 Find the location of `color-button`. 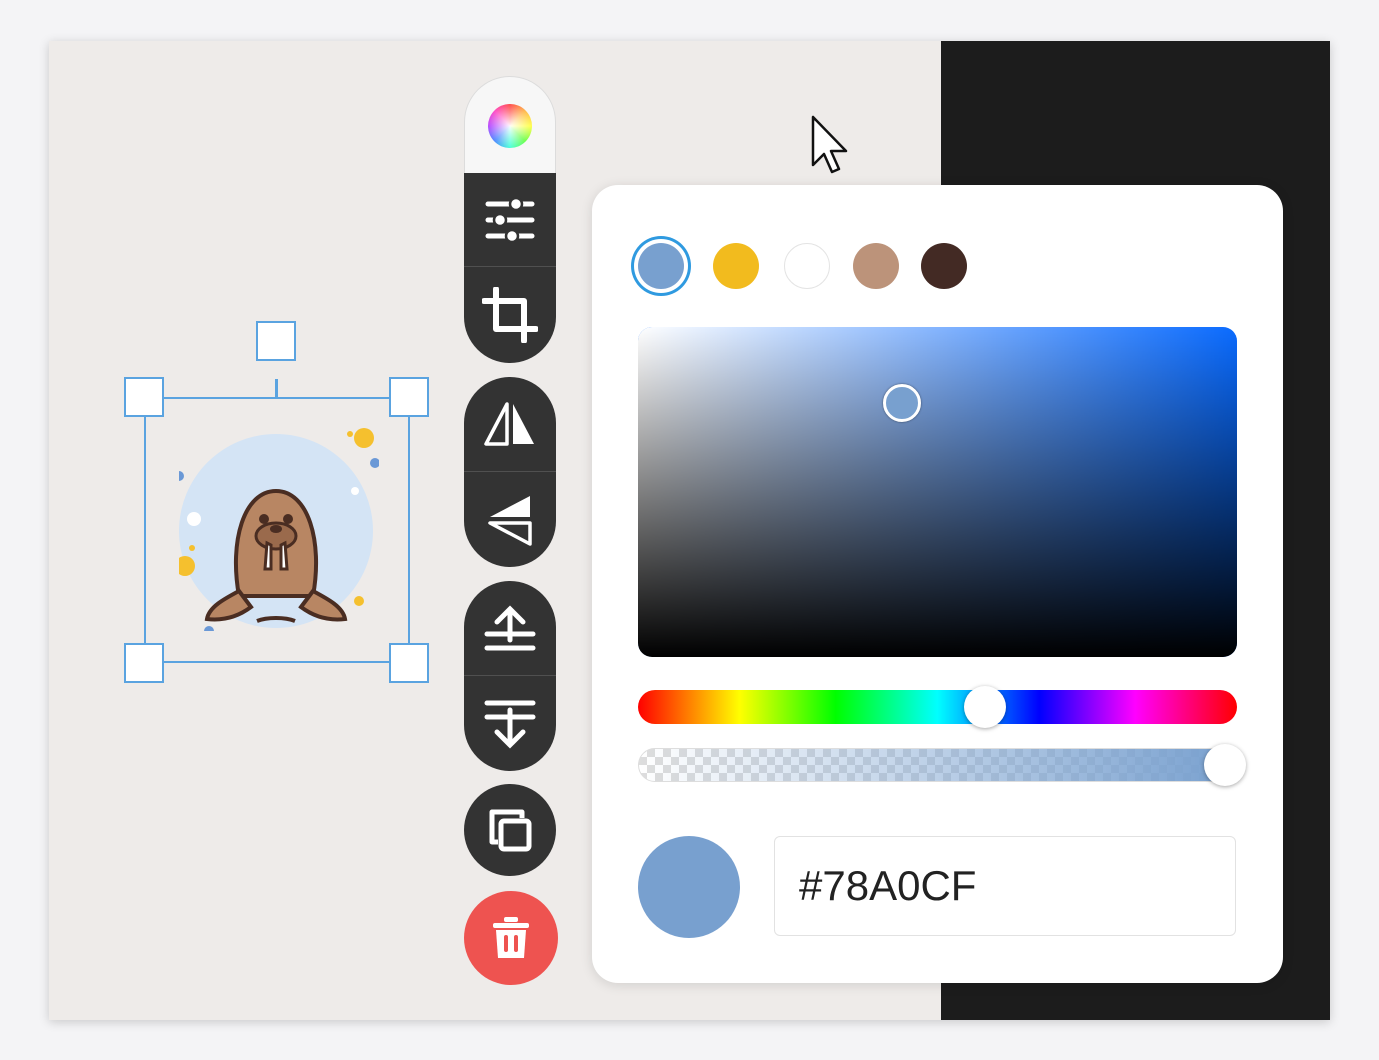

color-button is located at coordinates (510, 125).